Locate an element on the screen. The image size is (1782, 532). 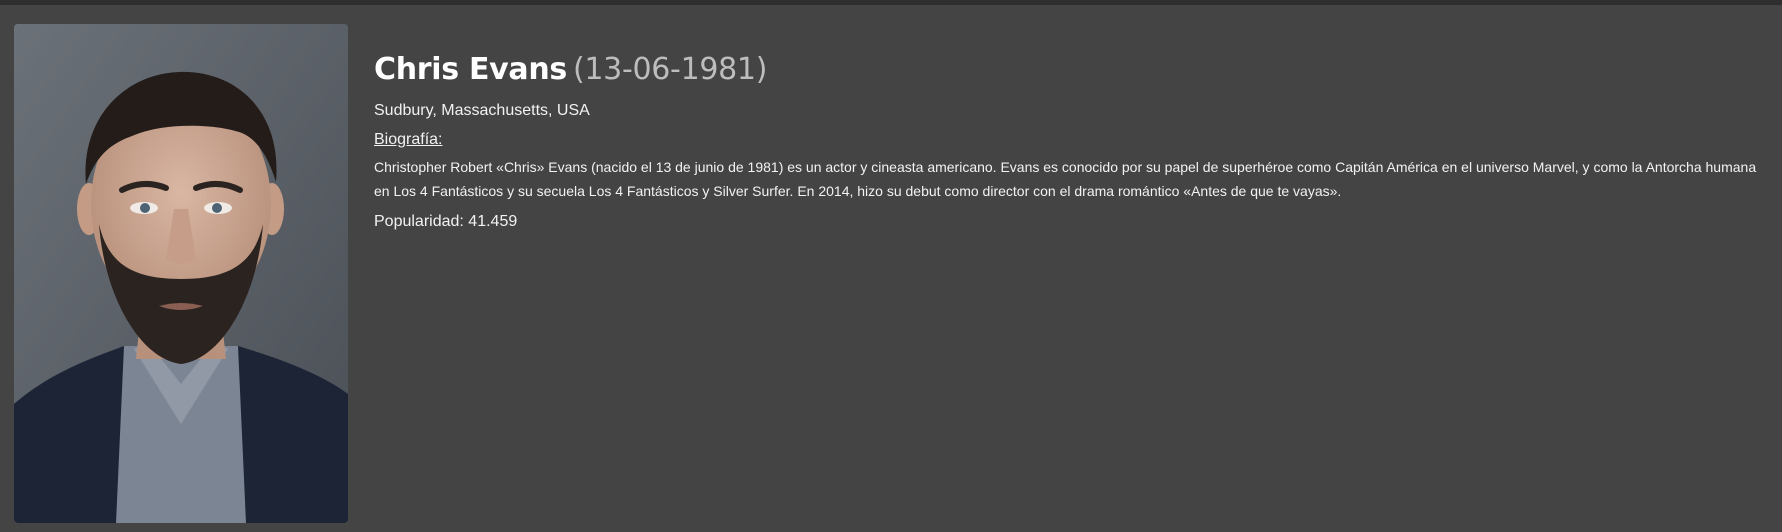
popularity: Popularidad: 41.459 is located at coordinates (1074, 222).